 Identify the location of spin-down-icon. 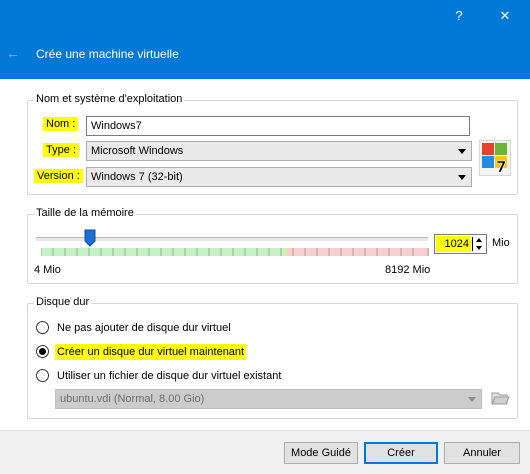
(479, 248).